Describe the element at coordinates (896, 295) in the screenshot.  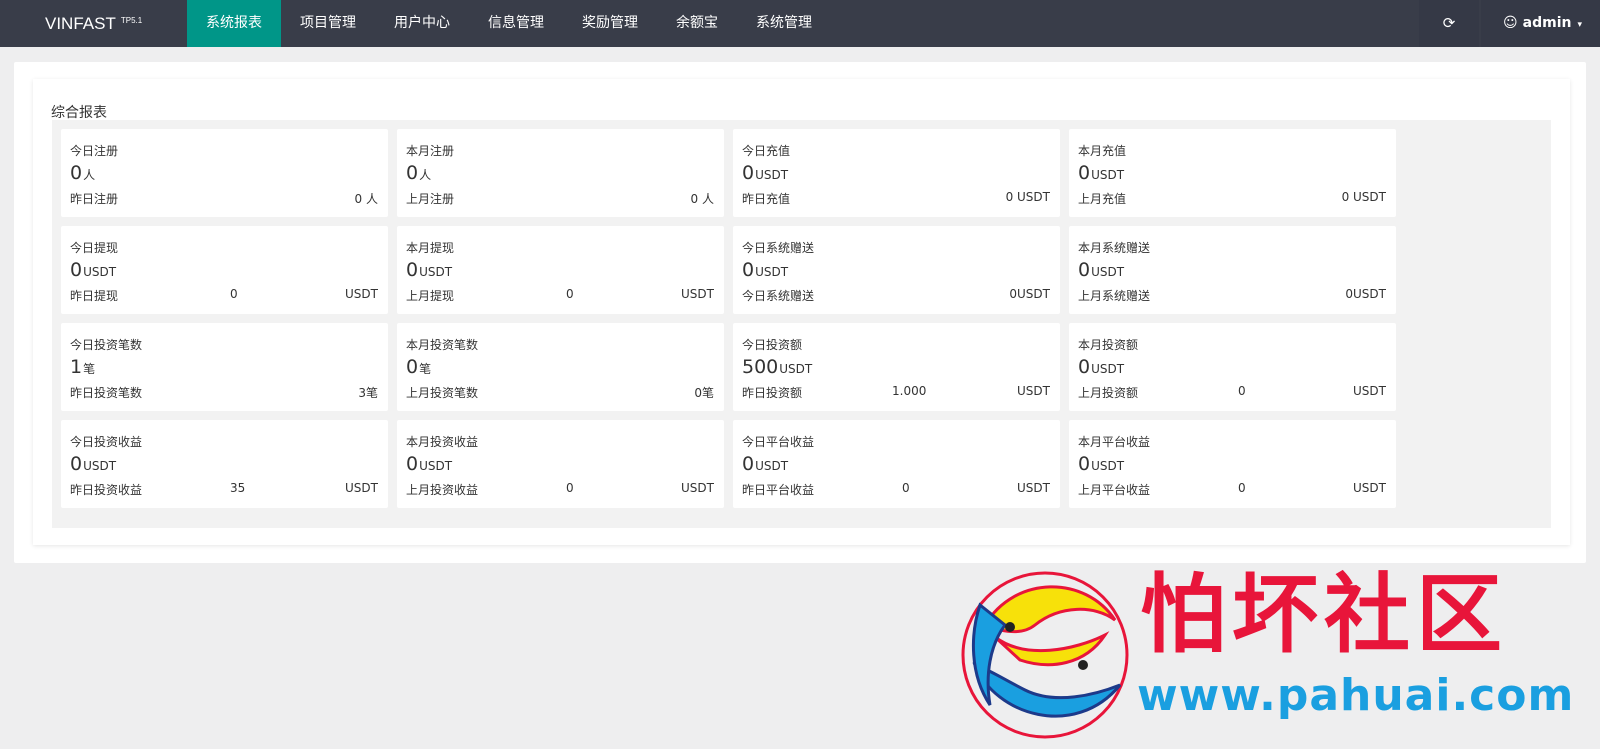
I see `stat-compare-row: 今日系统赠送 0USDT` at that location.